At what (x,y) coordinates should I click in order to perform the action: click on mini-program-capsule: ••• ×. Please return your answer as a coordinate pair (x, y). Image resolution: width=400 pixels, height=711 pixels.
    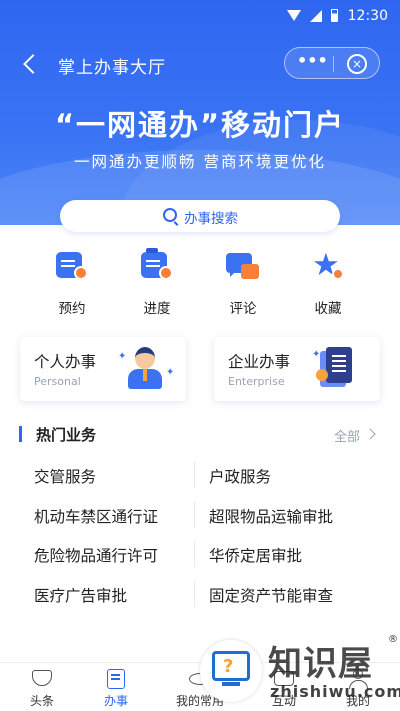
    Looking at the image, I should click on (332, 63).